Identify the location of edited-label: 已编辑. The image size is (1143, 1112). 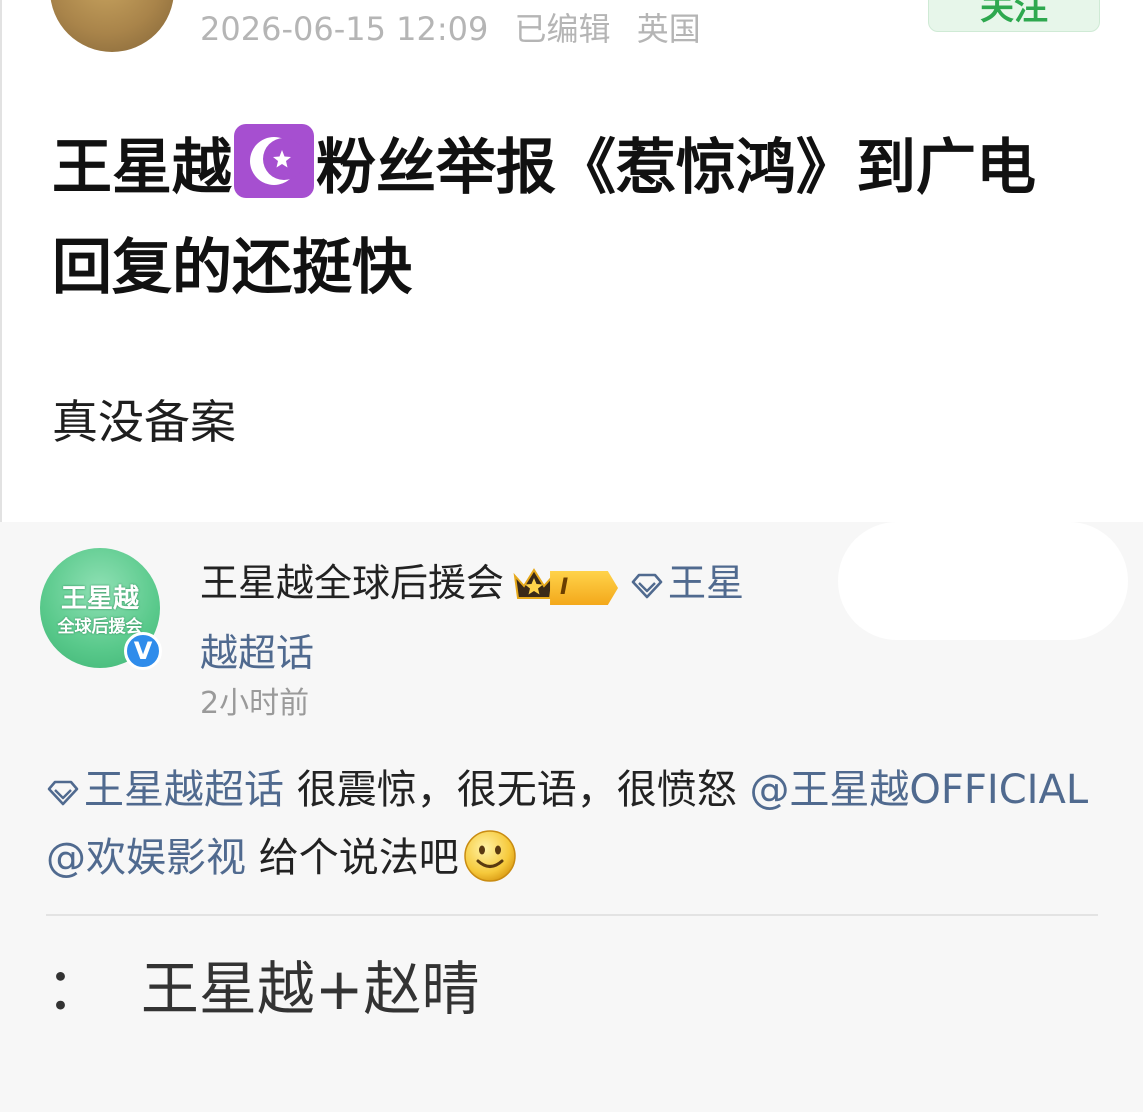
(562, 29).